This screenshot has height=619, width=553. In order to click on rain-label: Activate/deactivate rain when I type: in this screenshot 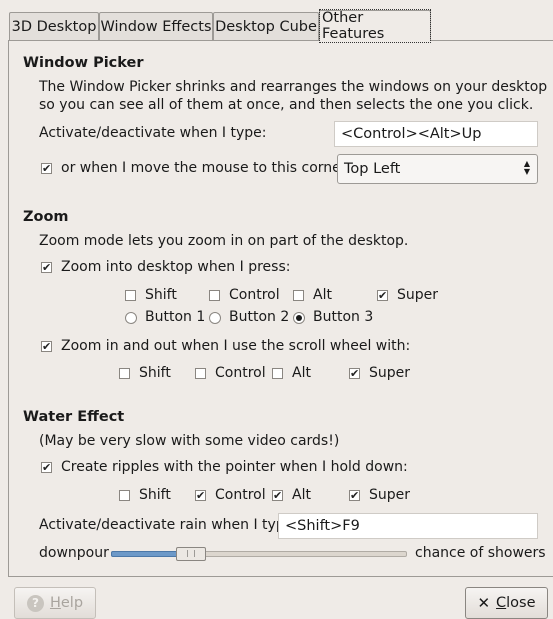, I will do `click(169, 525)`.